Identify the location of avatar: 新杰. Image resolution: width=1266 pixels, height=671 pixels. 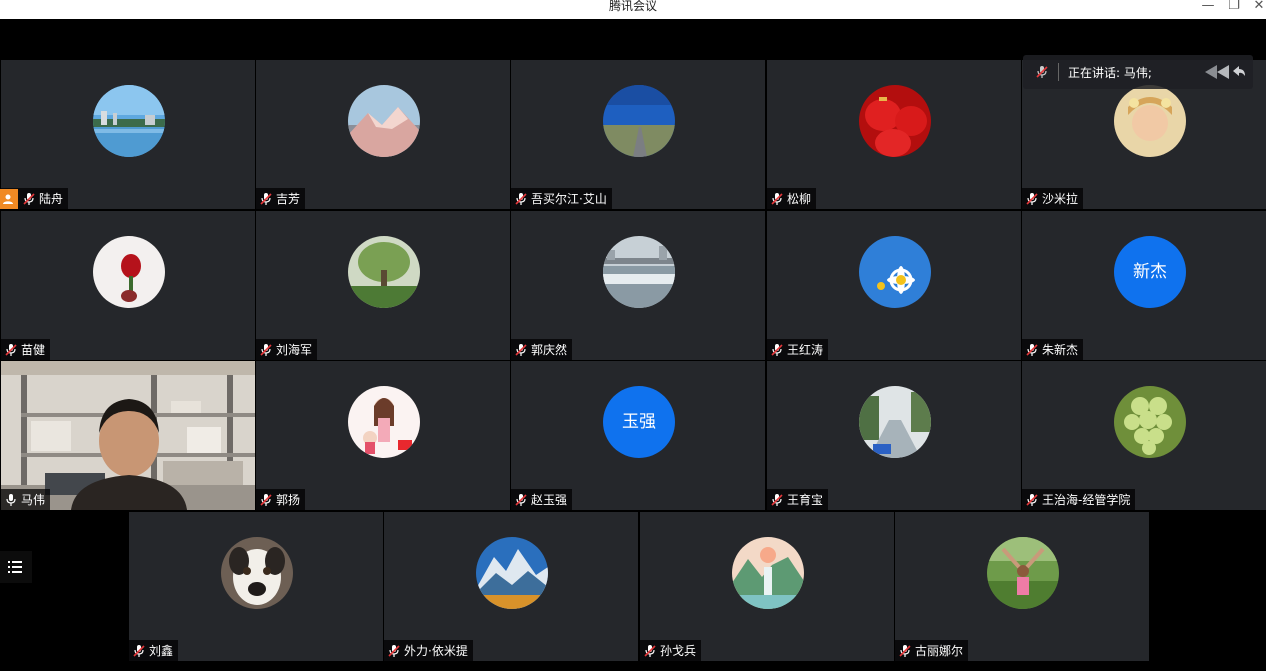
(1150, 272).